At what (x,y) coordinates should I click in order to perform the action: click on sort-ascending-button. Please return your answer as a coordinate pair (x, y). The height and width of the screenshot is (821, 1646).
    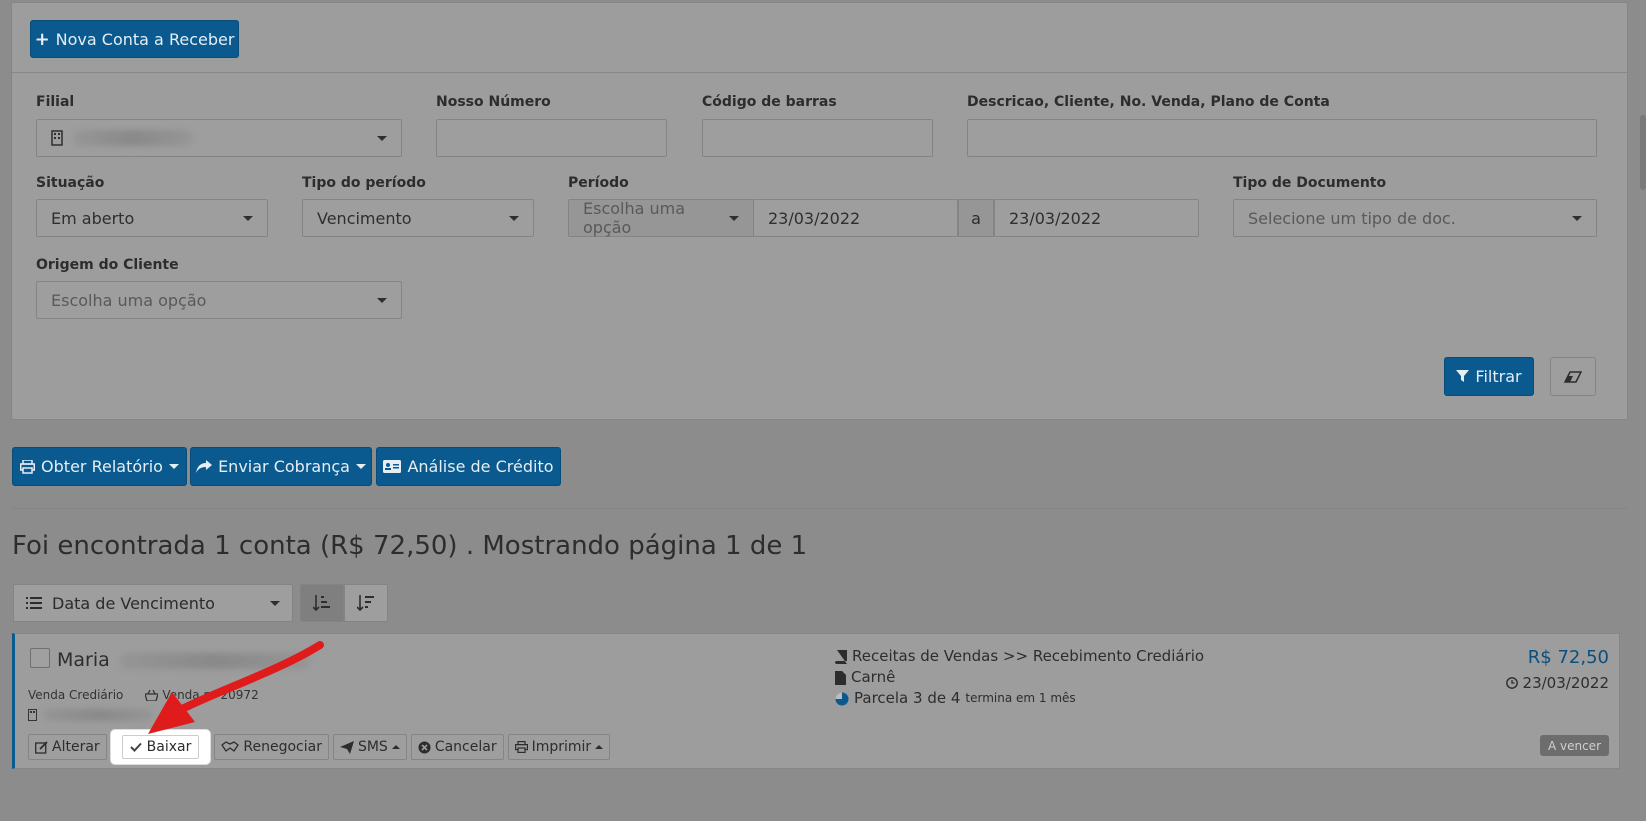
    Looking at the image, I should click on (322, 603).